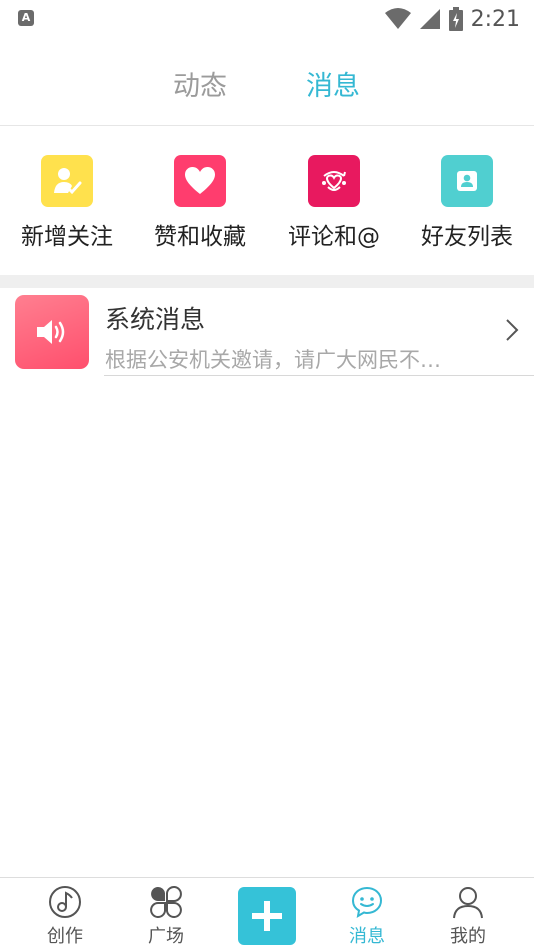 This screenshot has height=950, width=534. I want to click on nav-square: 广场, so click(166, 916).